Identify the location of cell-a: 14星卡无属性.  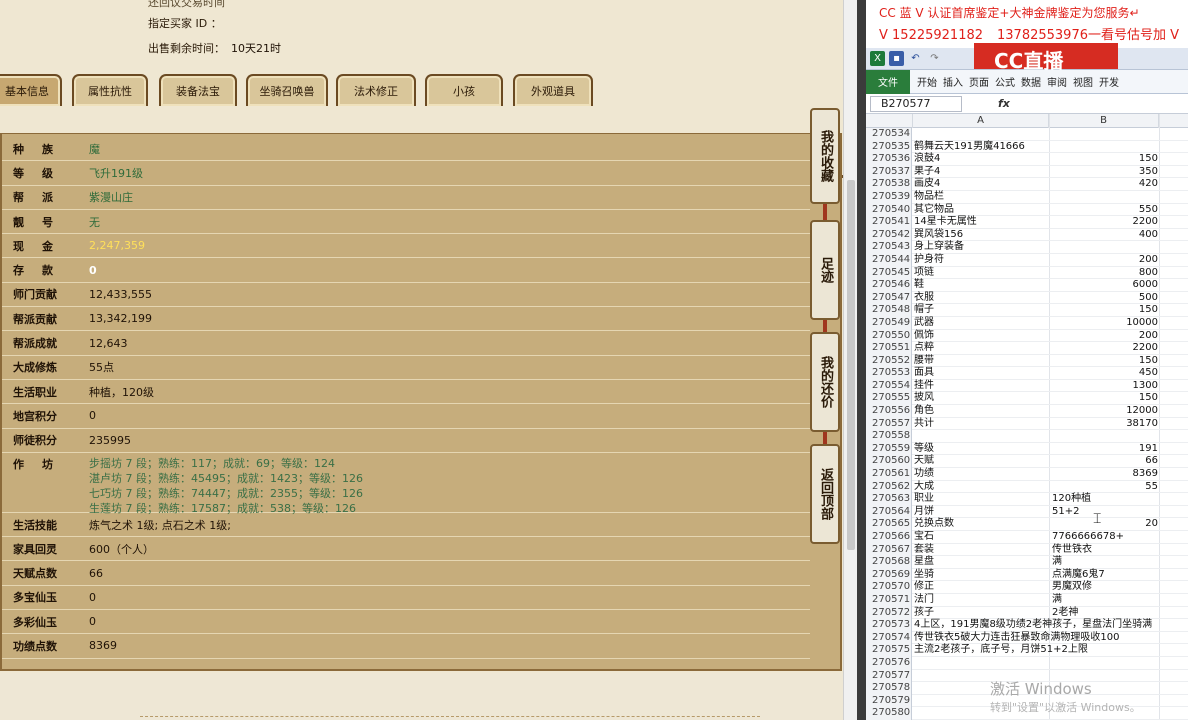
(981, 222).